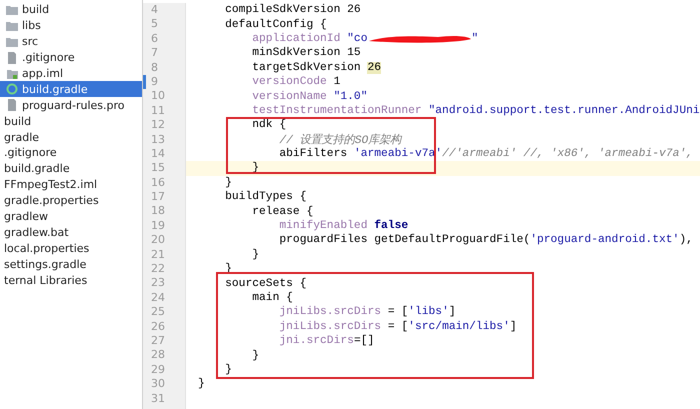 The width and height of the screenshot is (700, 409). What do you see at coordinates (365, 39) in the screenshot?
I see `code-line: applicationId "co "` at bounding box center [365, 39].